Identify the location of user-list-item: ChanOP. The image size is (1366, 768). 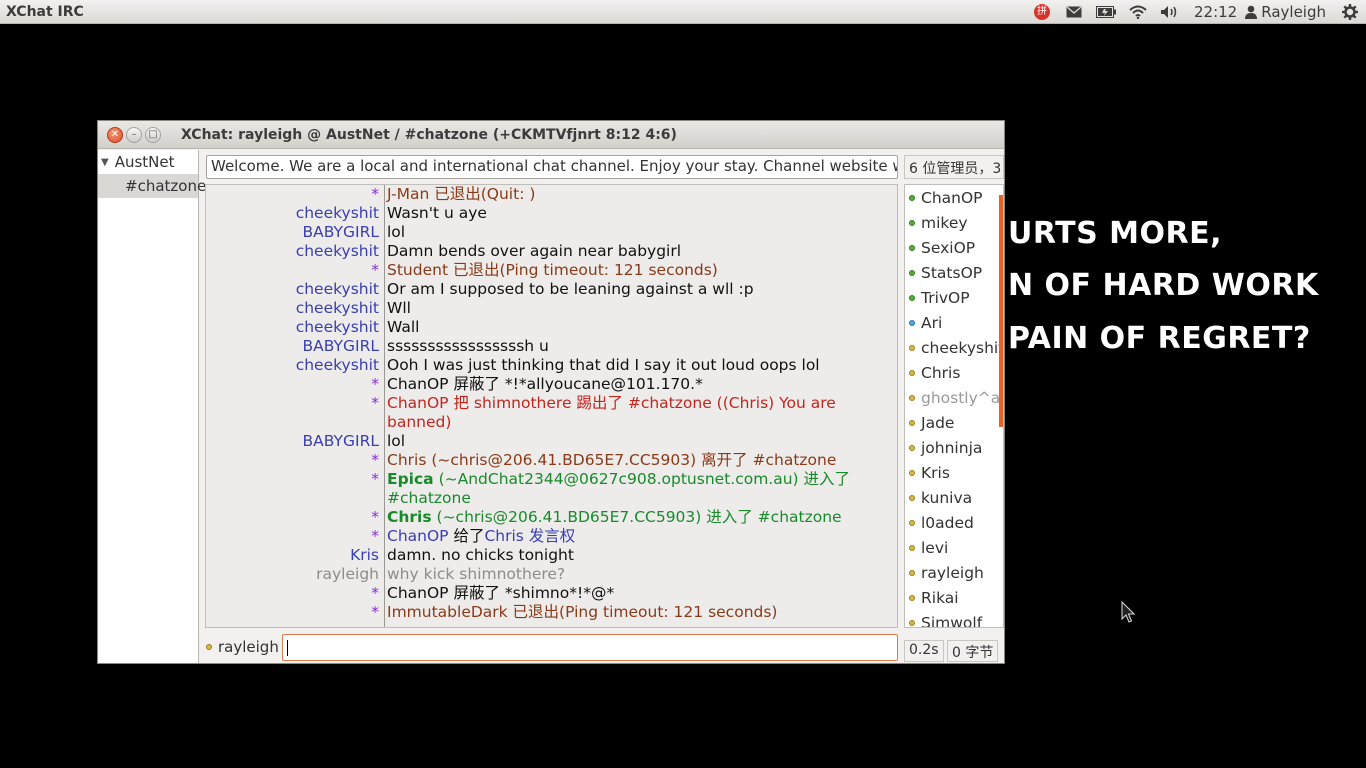
(954, 197).